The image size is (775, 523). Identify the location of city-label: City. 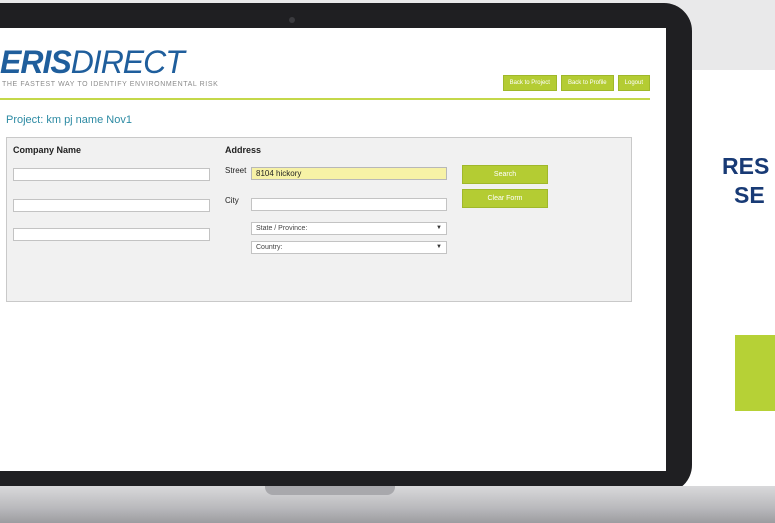
(232, 200).